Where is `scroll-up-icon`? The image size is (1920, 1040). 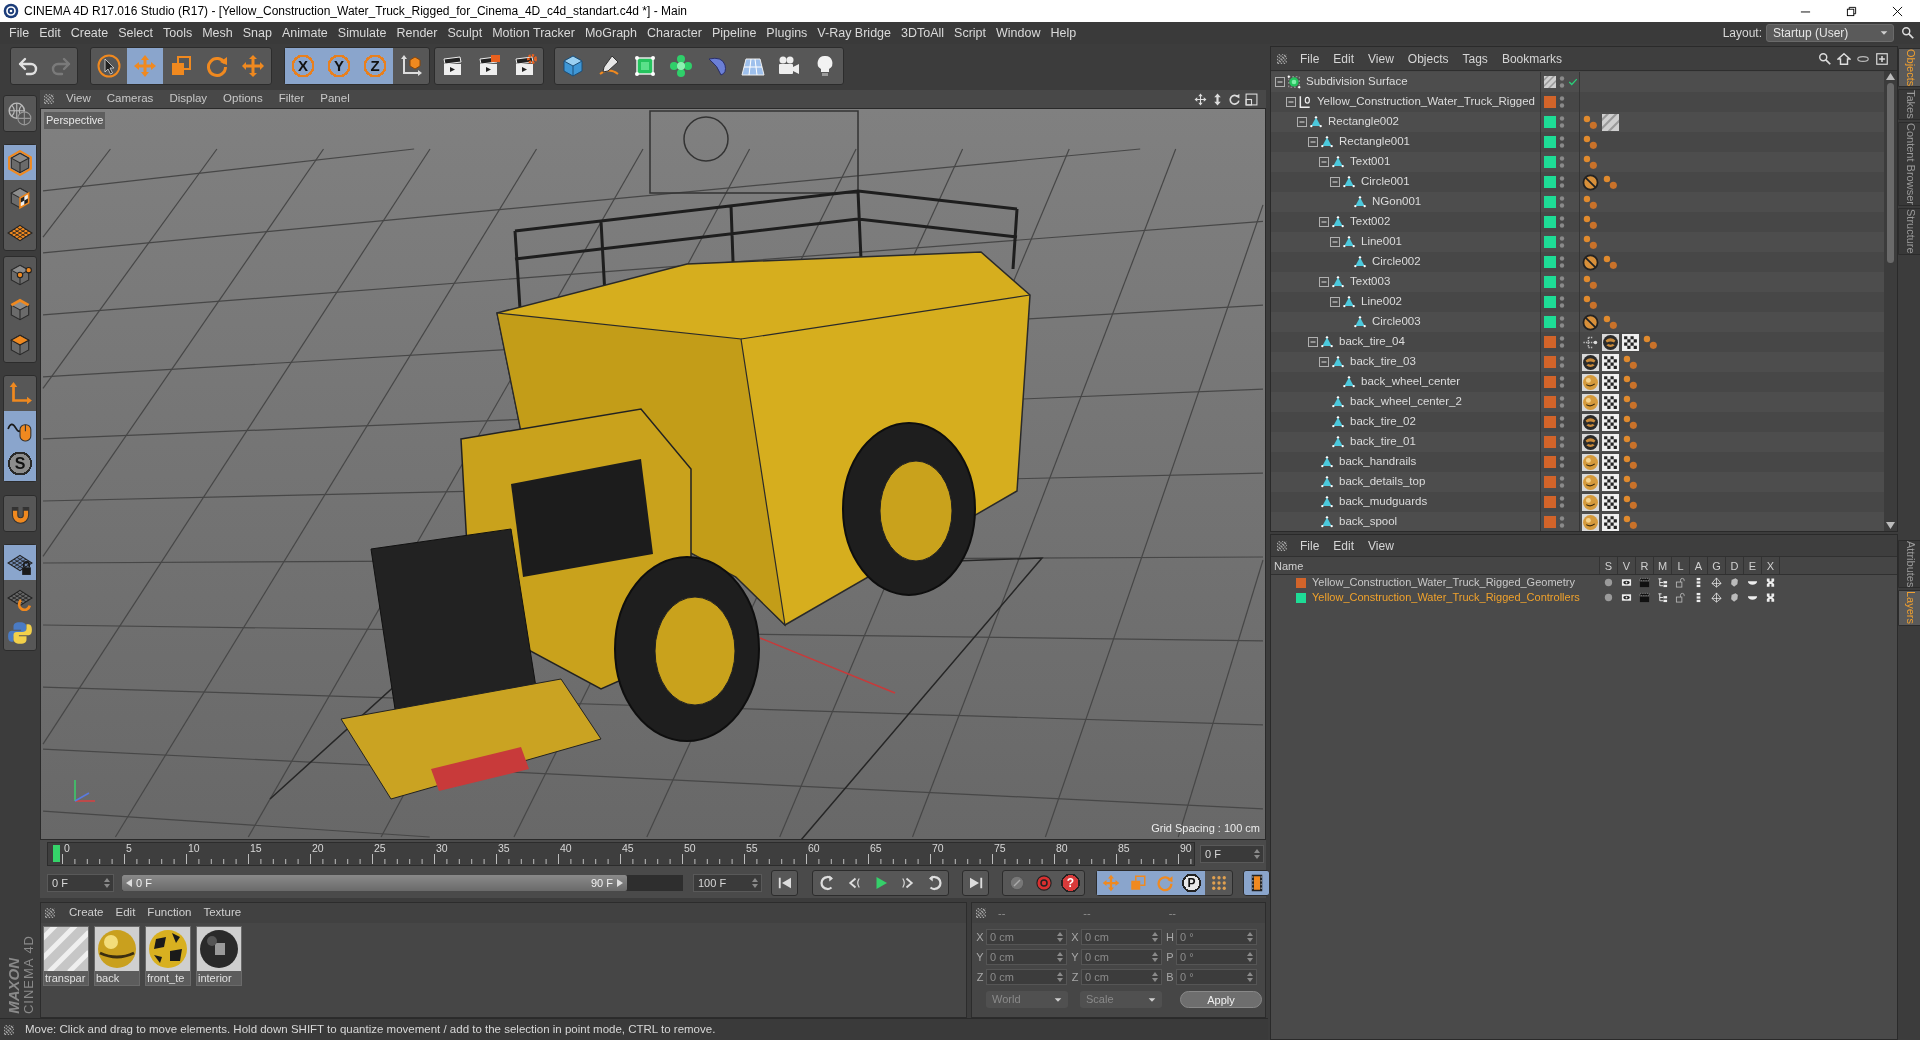 scroll-up-icon is located at coordinates (1890, 76).